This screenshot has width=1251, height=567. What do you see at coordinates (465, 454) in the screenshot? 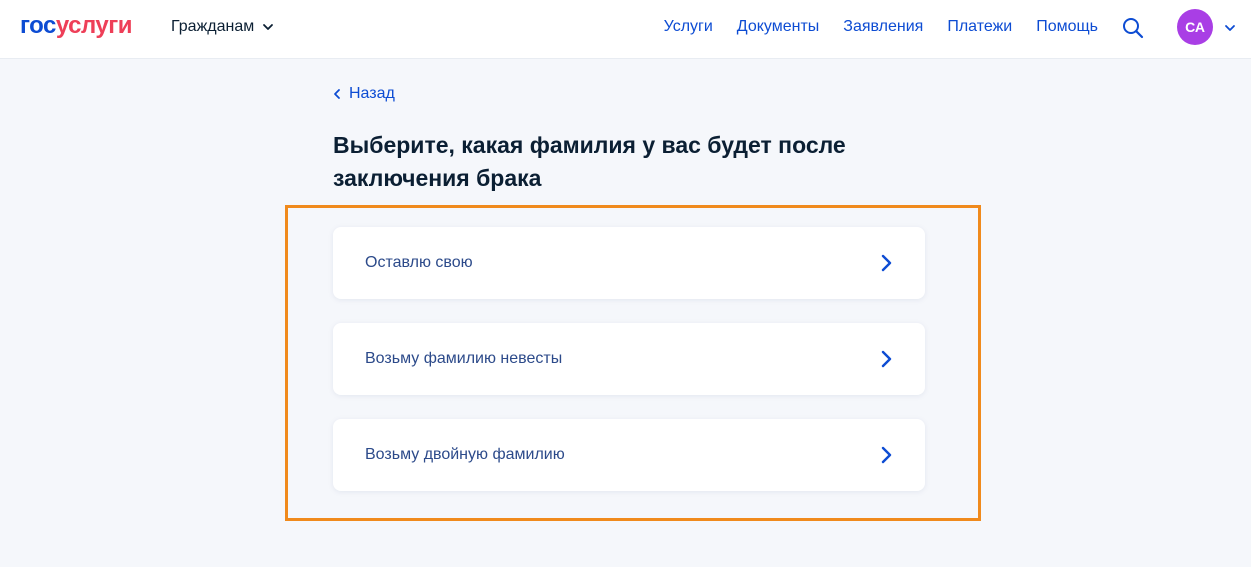
I see `option-label: Возьму двойную фамилию` at bounding box center [465, 454].